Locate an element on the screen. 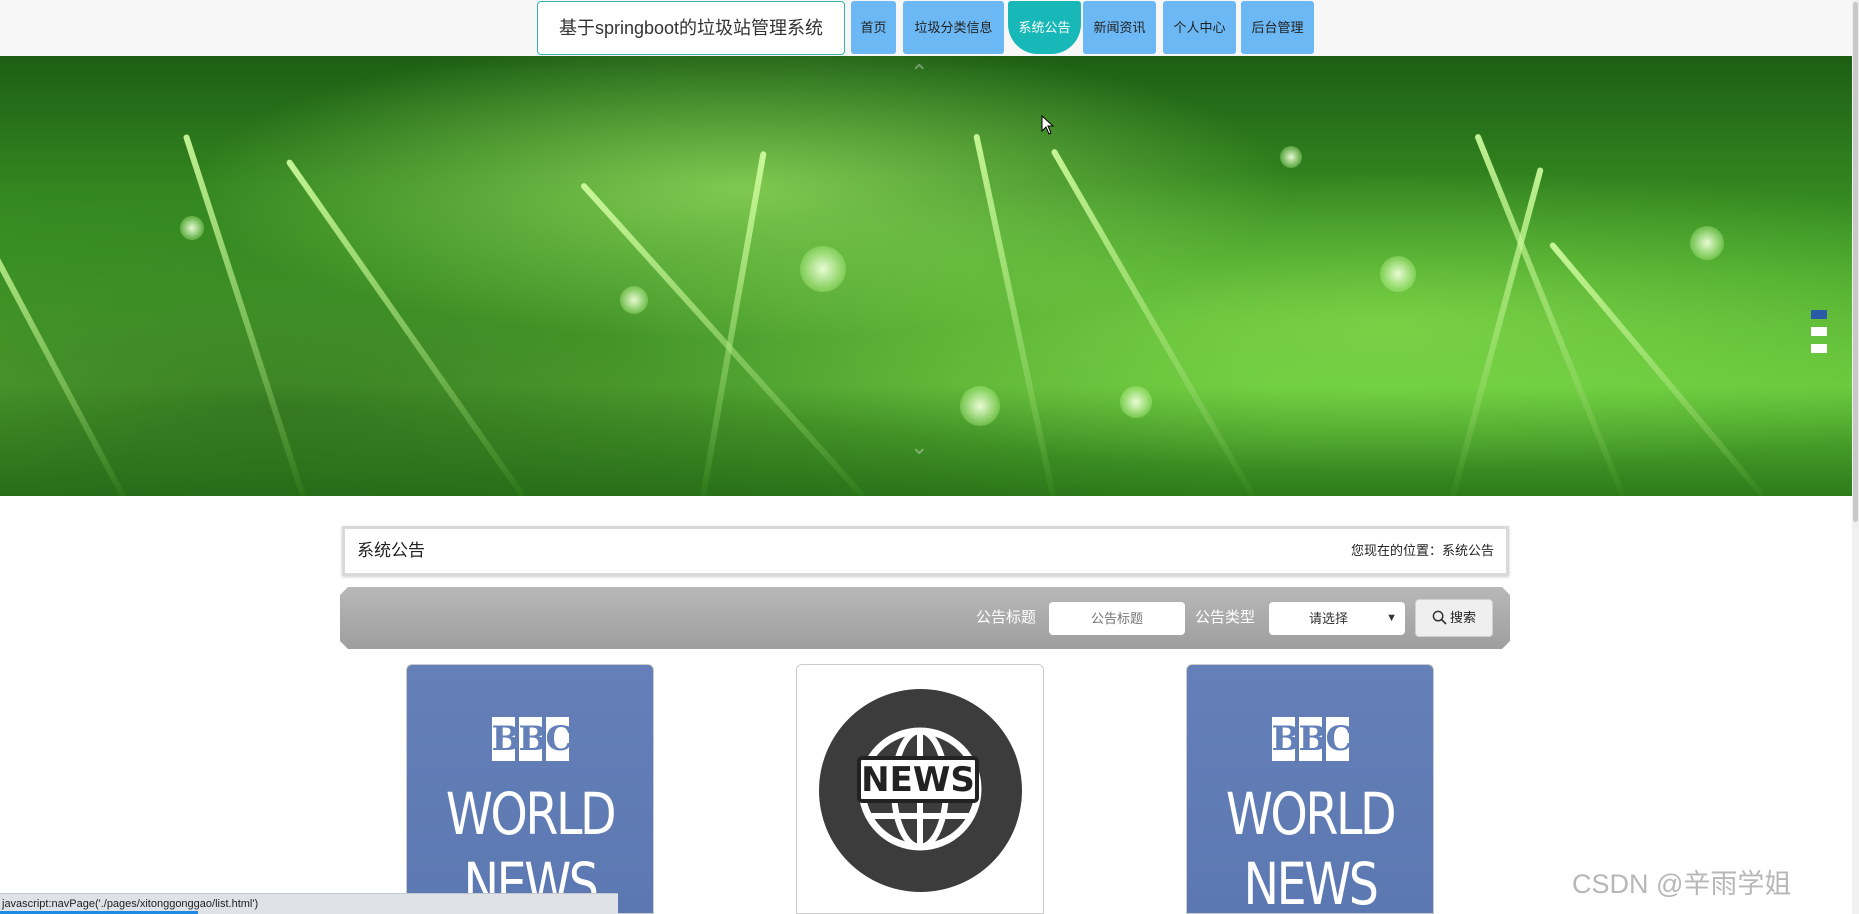  mouse-cursor-icon is located at coordinates (1048, 125).